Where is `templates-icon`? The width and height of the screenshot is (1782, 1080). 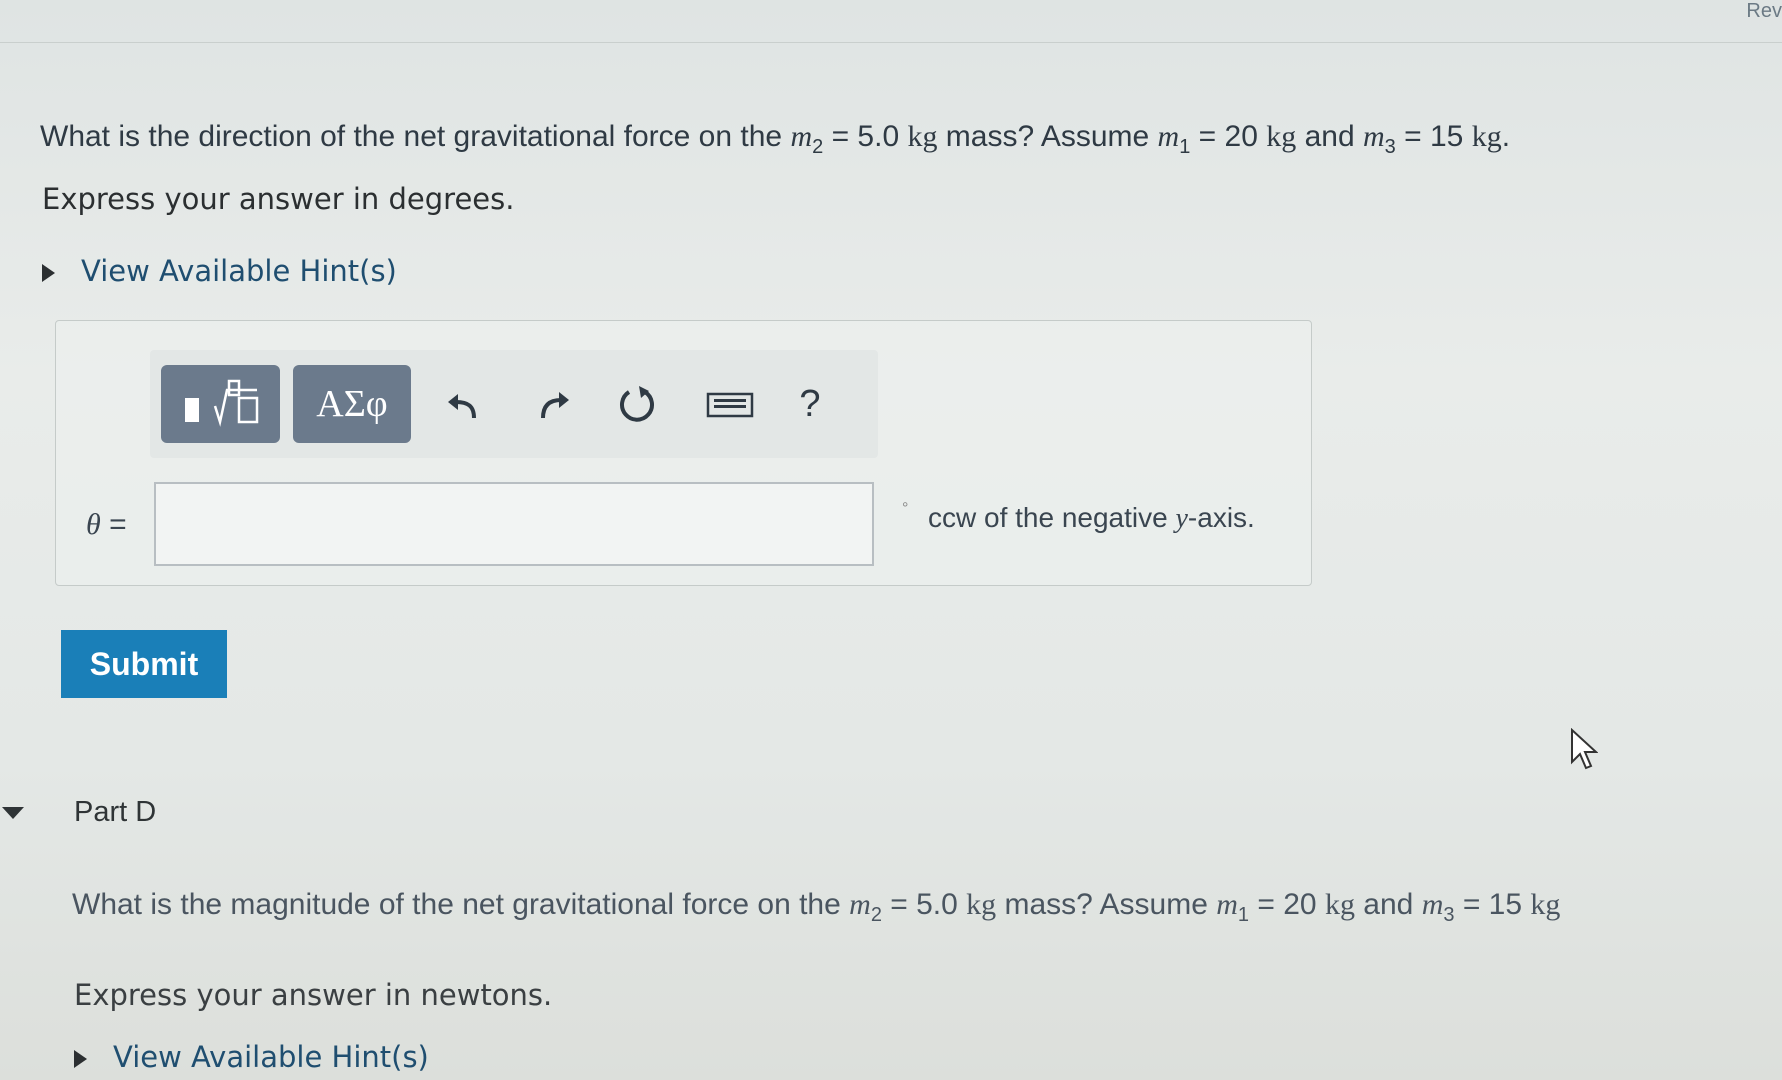
templates-icon is located at coordinates (221, 403).